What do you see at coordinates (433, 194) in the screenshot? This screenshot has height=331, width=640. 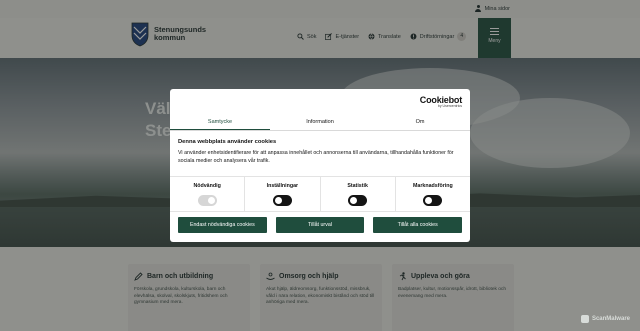 I see `toggle-marketing: Marknadsföring` at bounding box center [433, 194].